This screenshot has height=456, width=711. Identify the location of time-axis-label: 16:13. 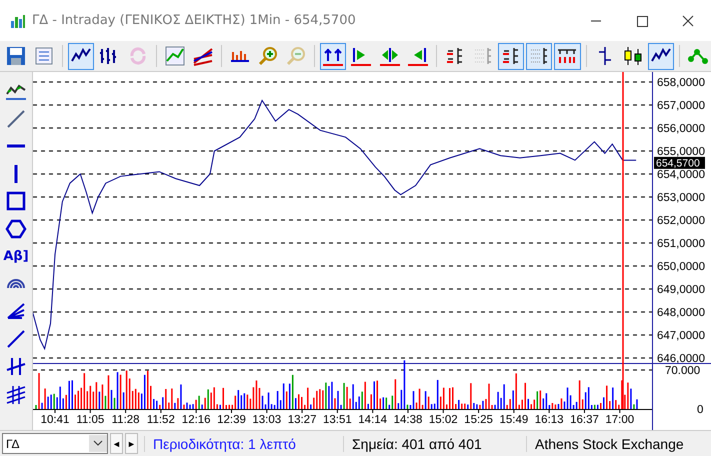
(549, 420).